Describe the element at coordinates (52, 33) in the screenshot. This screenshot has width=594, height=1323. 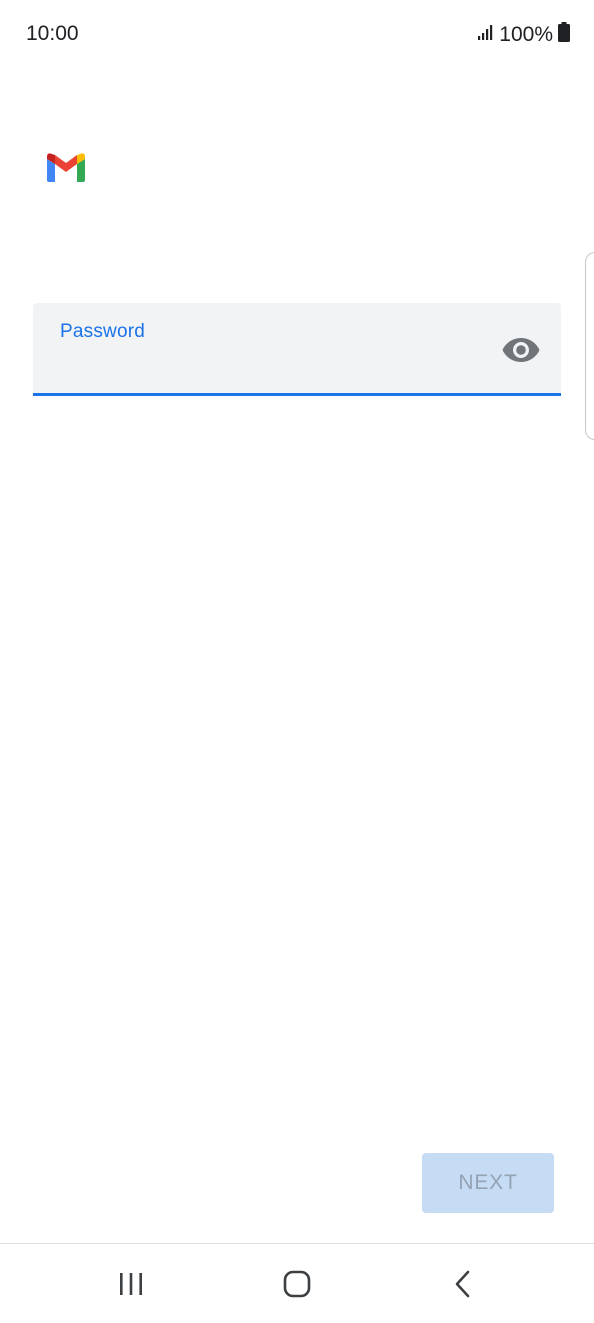
I see `status-time: 10:00` at that location.